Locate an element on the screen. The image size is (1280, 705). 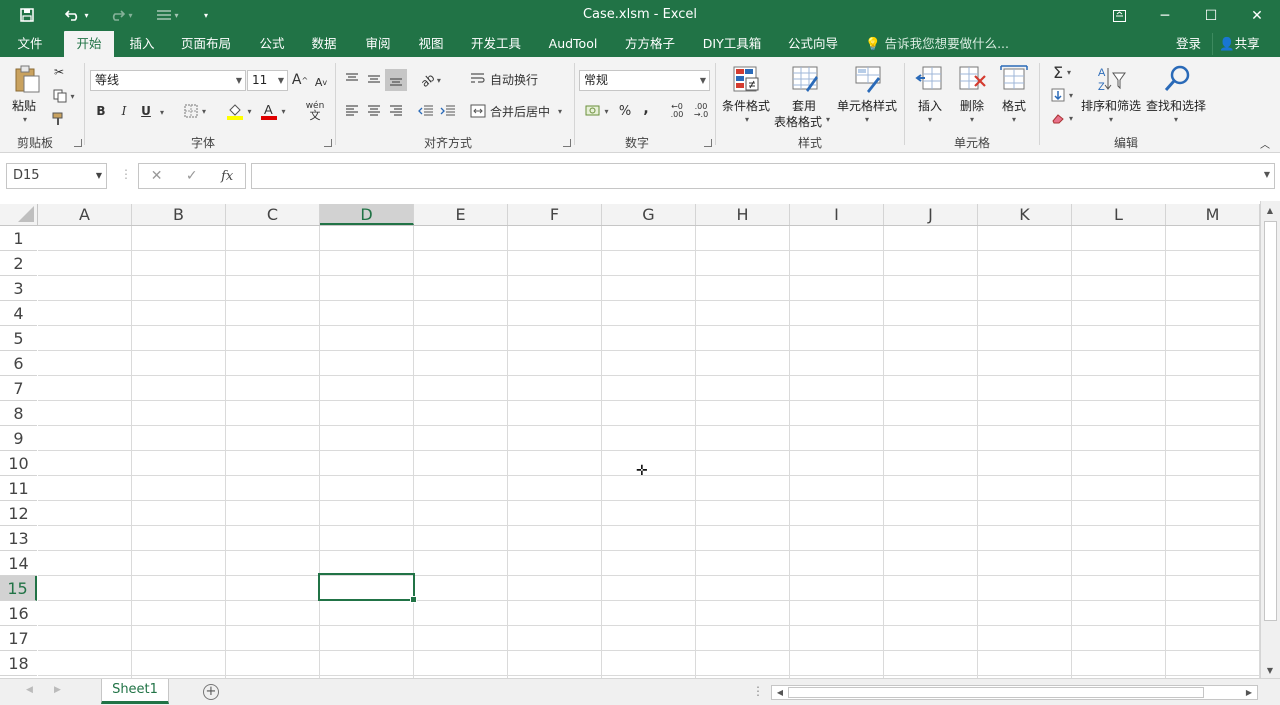
row-header: 8 is located at coordinates (18, 413).